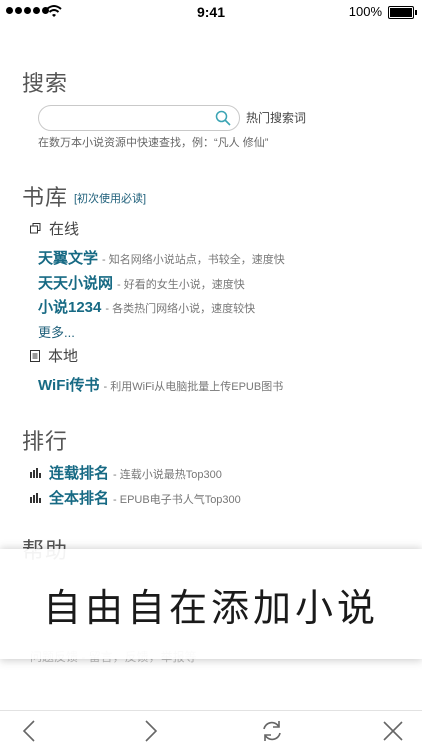  I want to click on local-item-wifi: WiFi传书 - 利用WiFi从电脑批量上传EPUB图书, so click(160, 384).